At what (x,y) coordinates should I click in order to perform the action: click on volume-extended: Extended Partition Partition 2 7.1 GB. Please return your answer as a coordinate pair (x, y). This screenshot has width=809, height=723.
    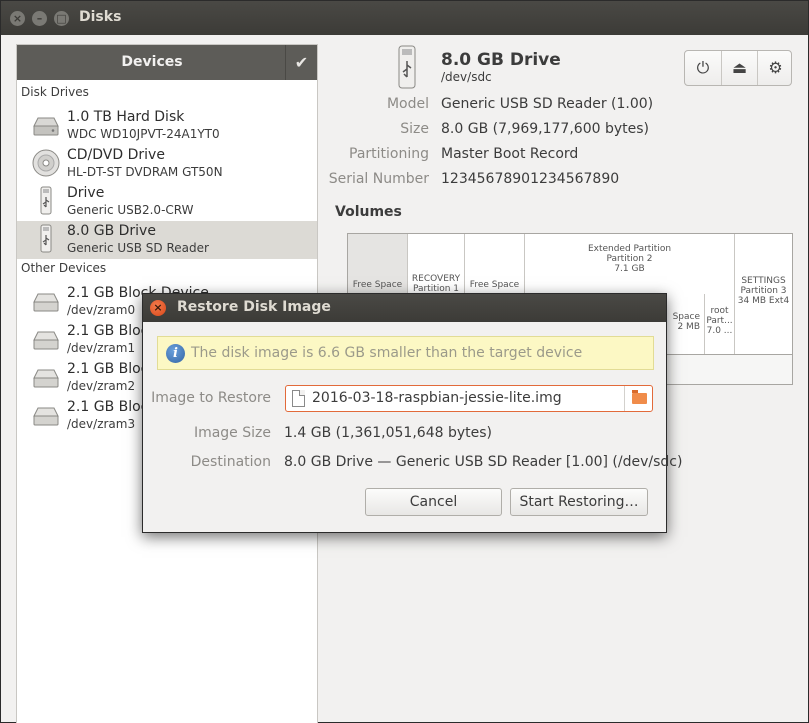
    Looking at the image, I should click on (630, 264).